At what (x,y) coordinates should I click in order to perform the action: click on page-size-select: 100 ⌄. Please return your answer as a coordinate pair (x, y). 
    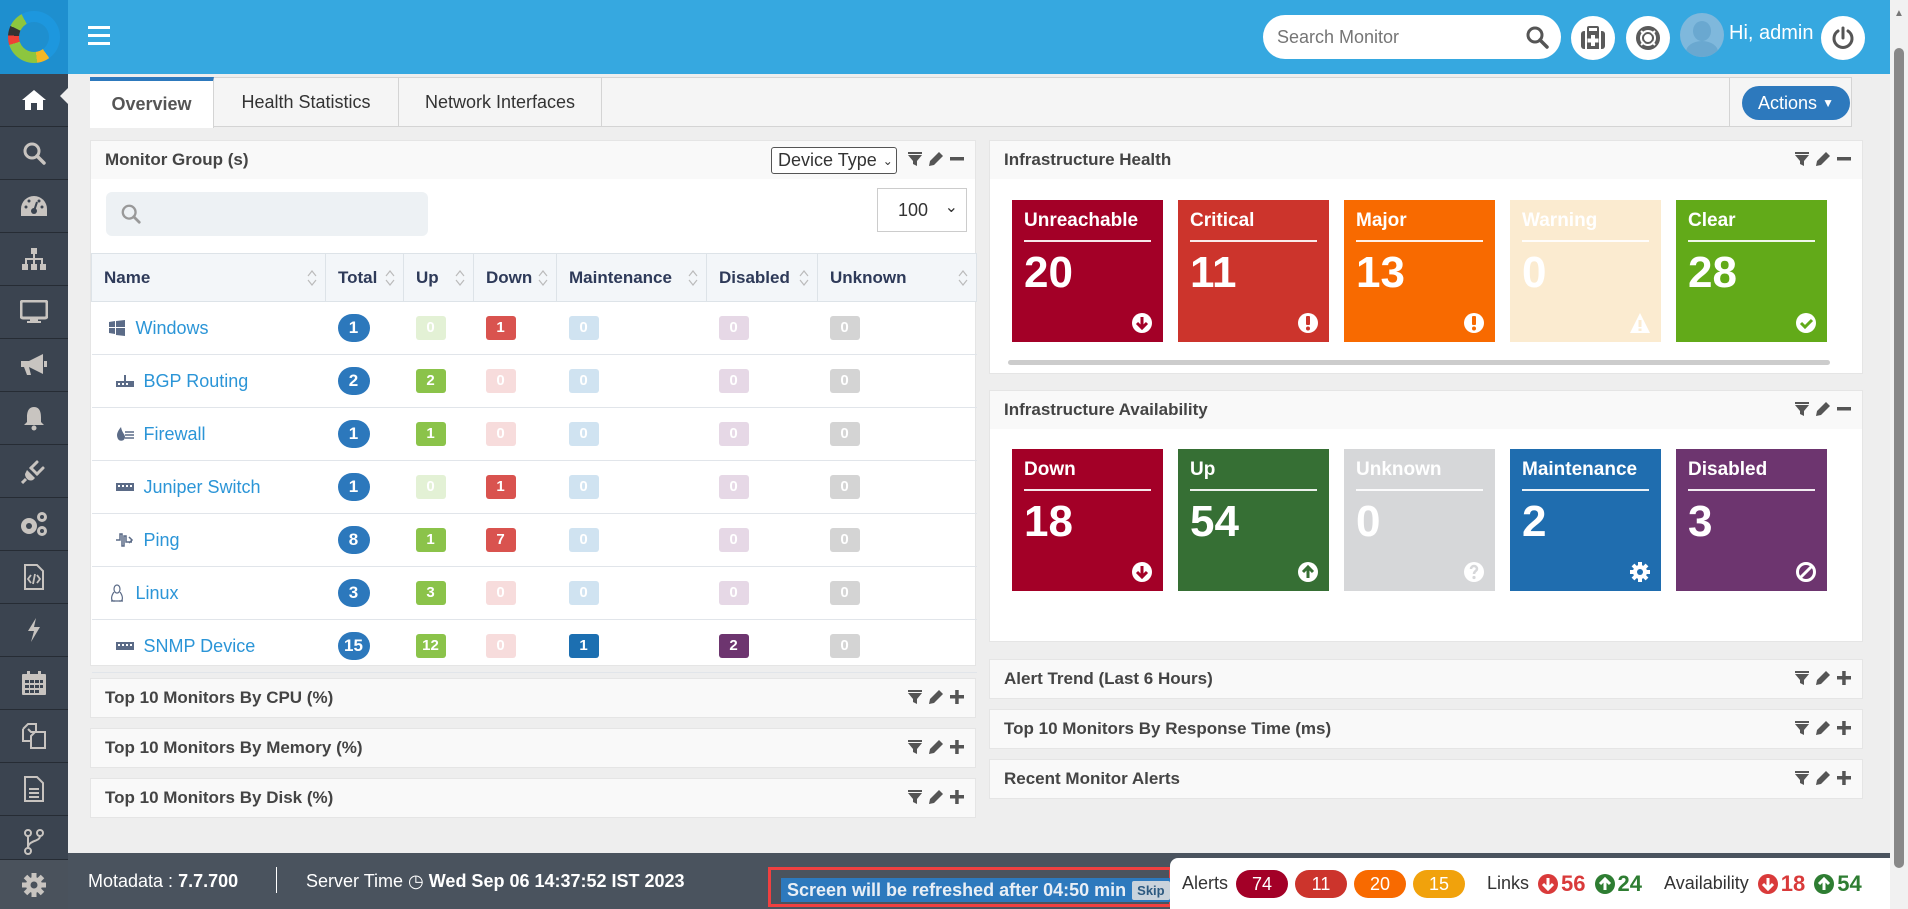
    Looking at the image, I should click on (922, 210).